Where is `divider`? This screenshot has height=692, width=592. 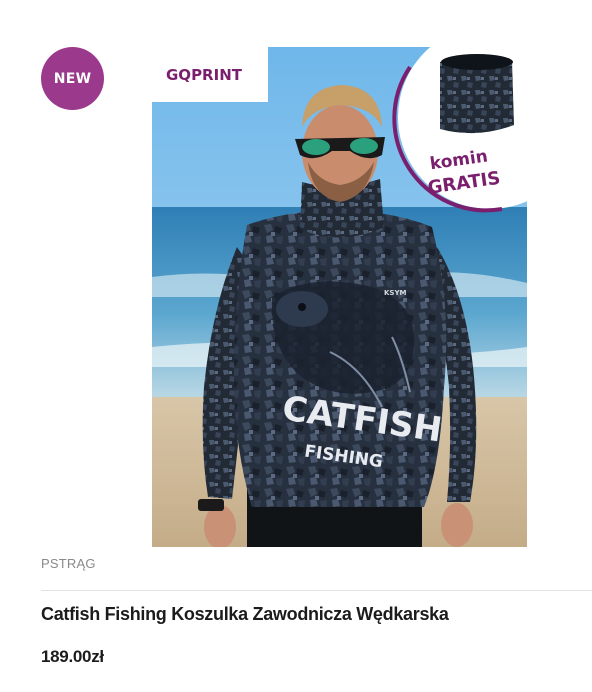
divider is located at coordinates (316, 590).